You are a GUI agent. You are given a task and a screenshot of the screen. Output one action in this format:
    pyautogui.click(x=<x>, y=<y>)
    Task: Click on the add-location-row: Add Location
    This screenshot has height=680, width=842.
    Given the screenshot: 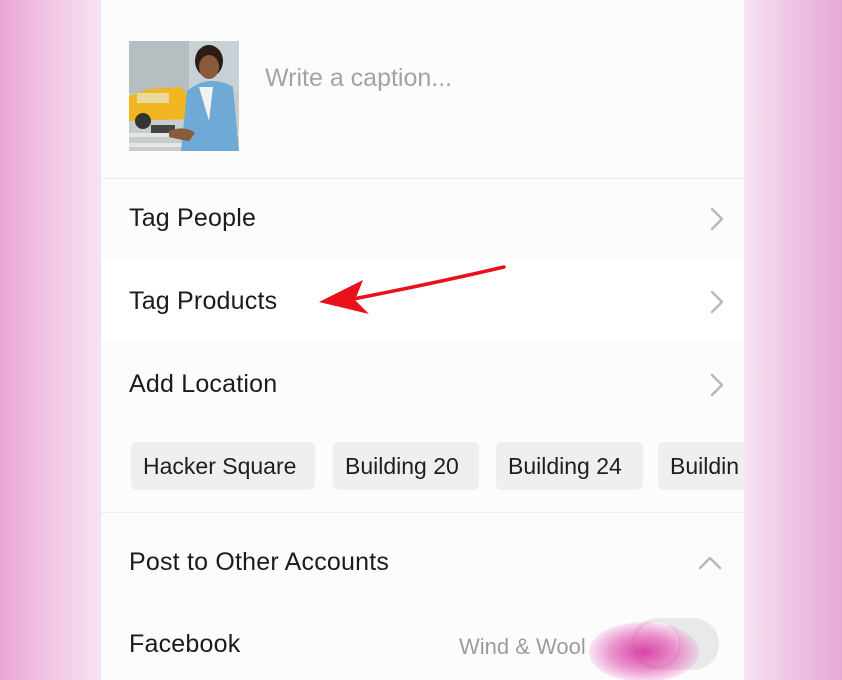 What is the action you would take?
    pyautogui.click(x=422, y=384)
    